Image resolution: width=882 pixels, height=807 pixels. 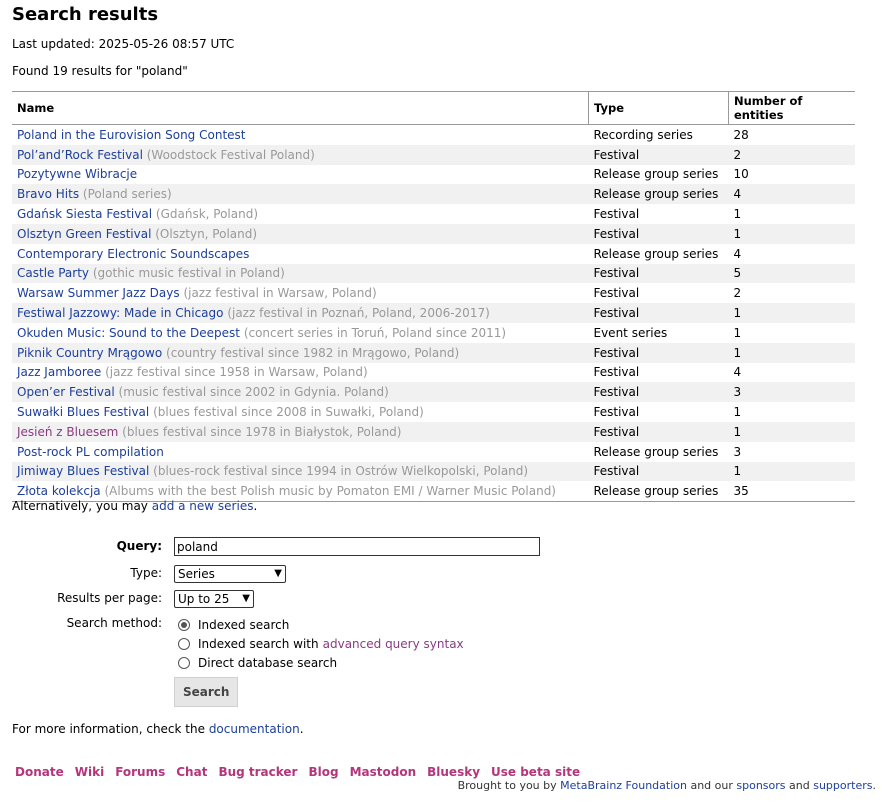 I want to click on footer-link: Chat, so click(x=191, y=772).